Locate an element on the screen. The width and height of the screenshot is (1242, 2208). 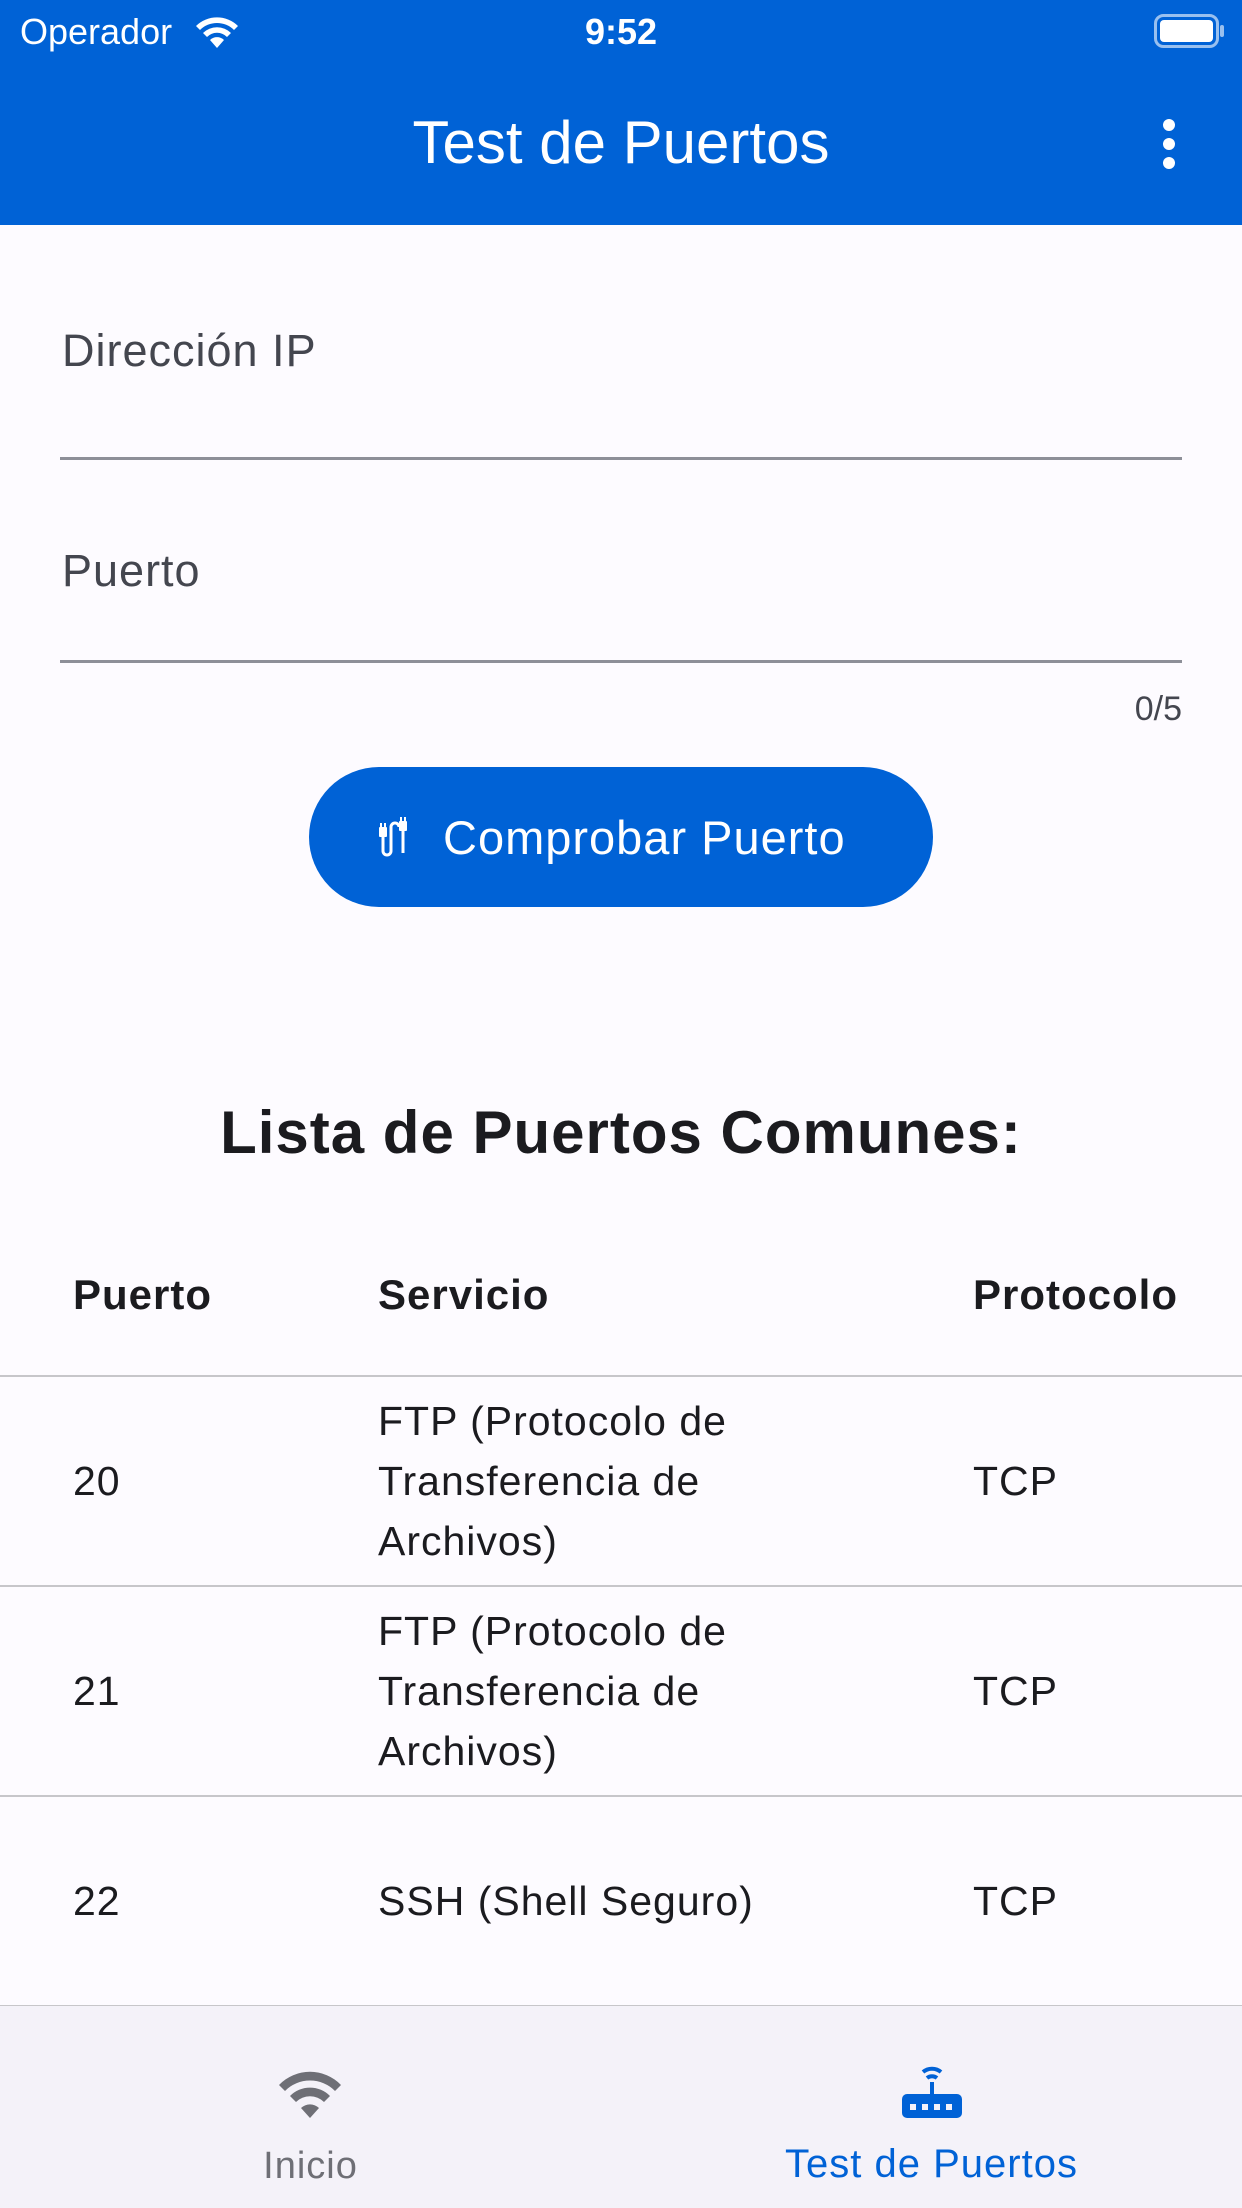
check-port-label: Comprobar Puerto is located at coordinates (644, 837).